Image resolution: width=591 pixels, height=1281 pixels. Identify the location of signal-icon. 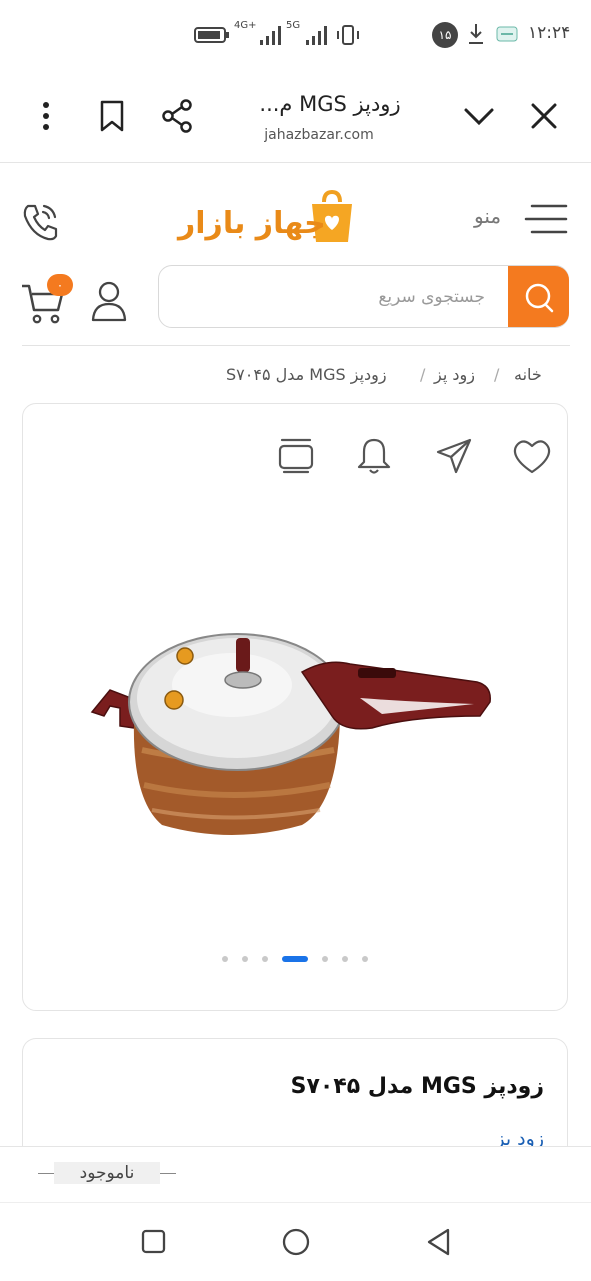
(270, 35).